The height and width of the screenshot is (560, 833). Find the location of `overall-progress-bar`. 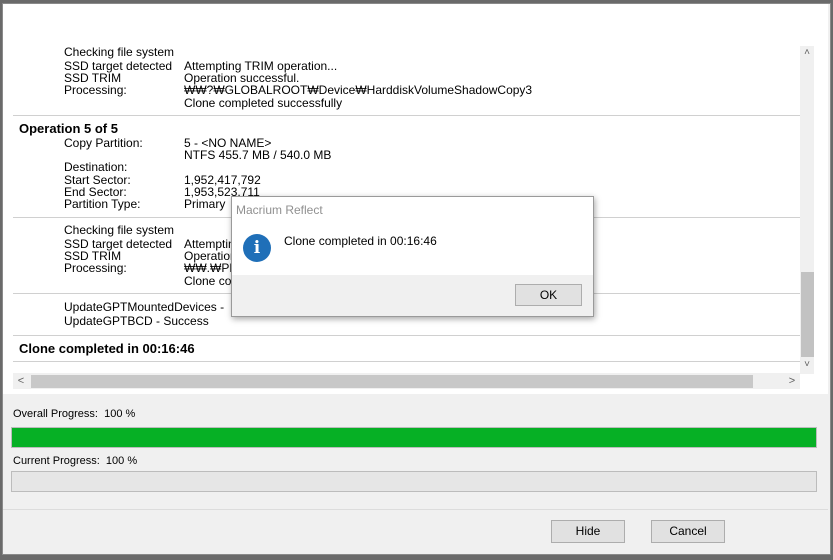

overall-progress-bar is located at coordinates (414, 437).